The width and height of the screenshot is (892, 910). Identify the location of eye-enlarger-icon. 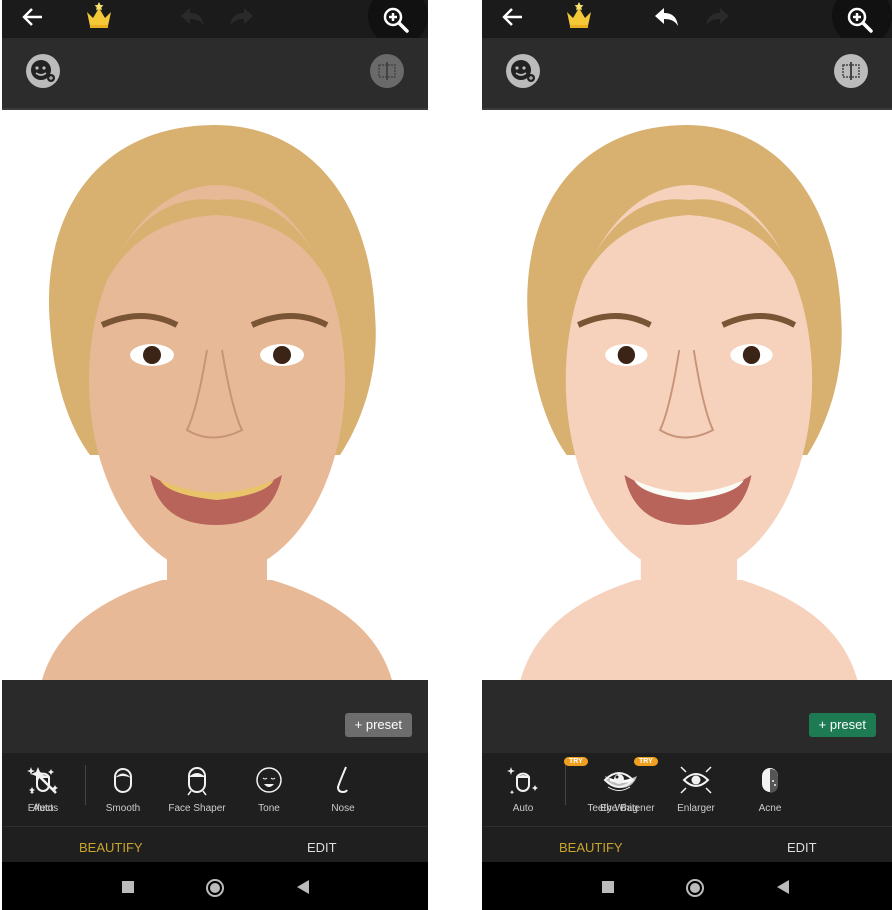
(696, 780).